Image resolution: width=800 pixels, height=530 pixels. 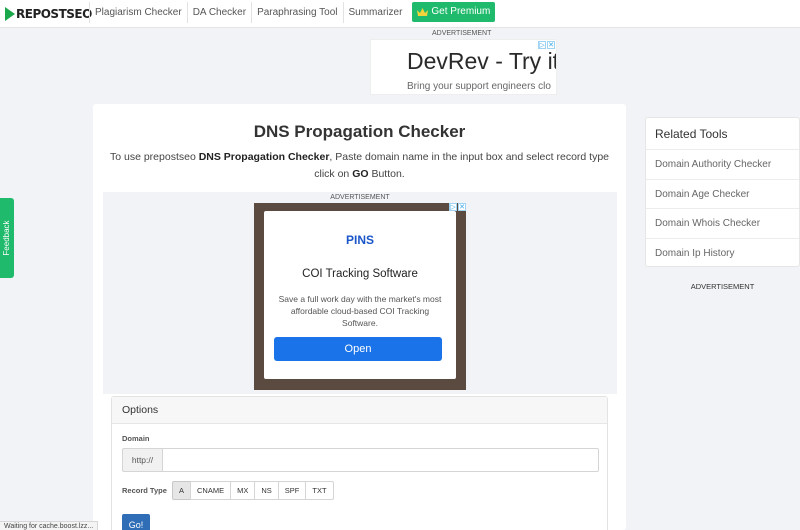 What do you see at coordinates (136, 522) in the screenshot?
I see `go-button: Go!` at bounding box center [136, 522].